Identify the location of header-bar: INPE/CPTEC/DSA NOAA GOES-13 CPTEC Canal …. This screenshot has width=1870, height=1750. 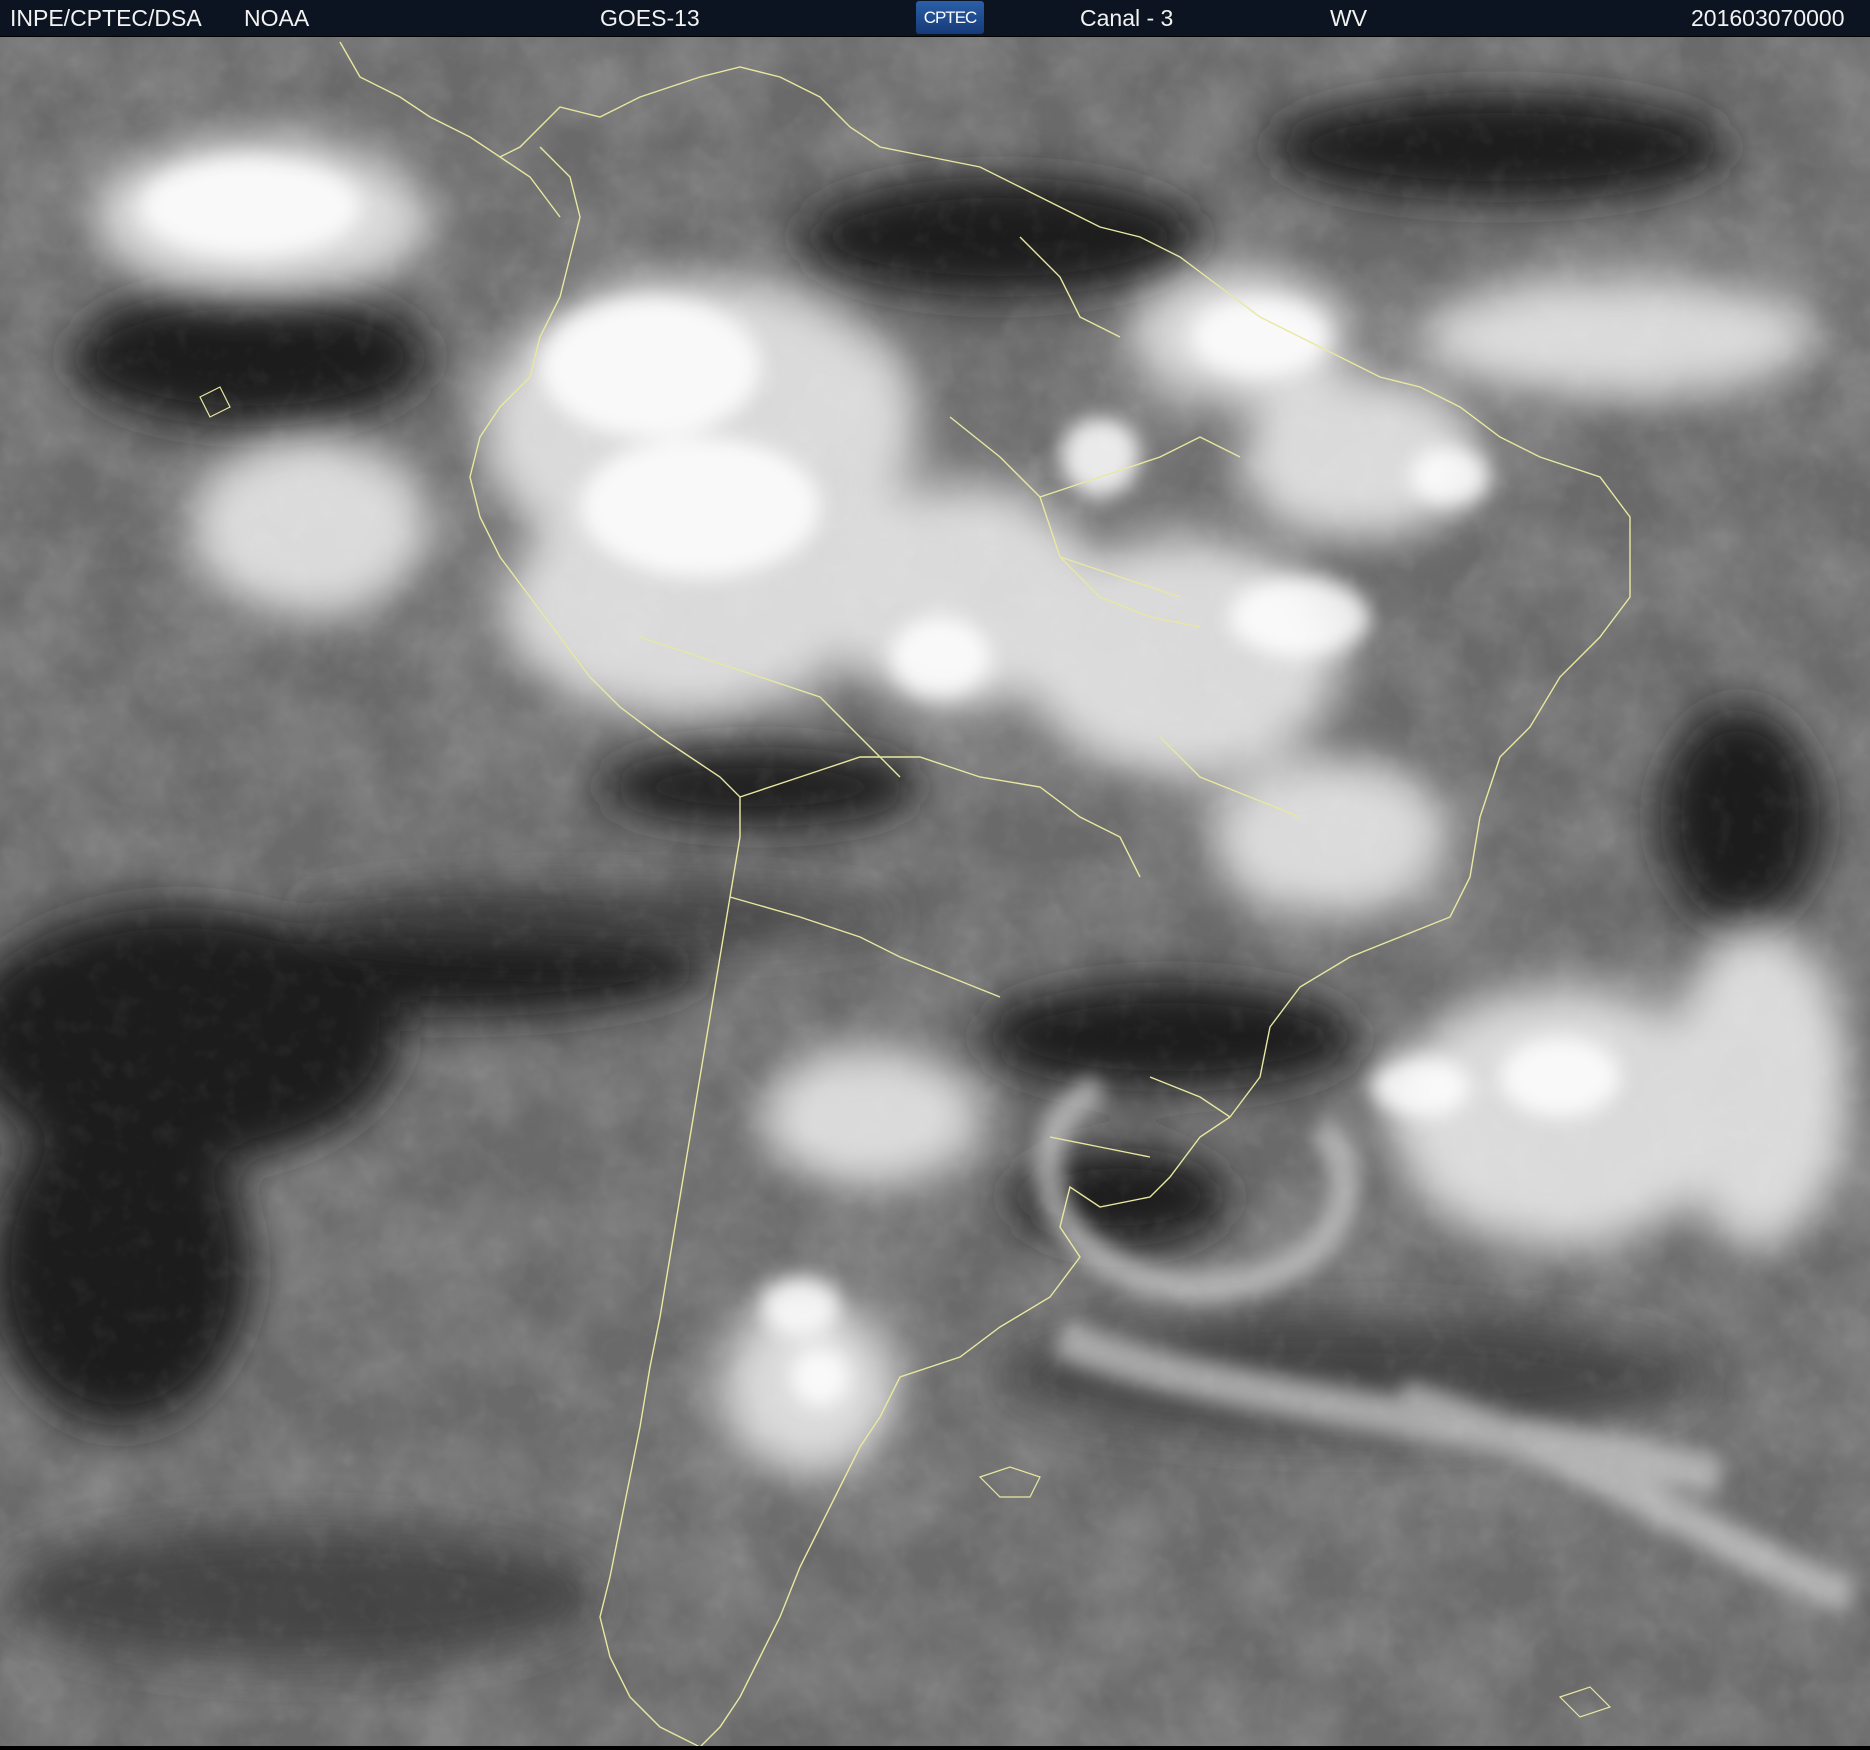
(935, 18).